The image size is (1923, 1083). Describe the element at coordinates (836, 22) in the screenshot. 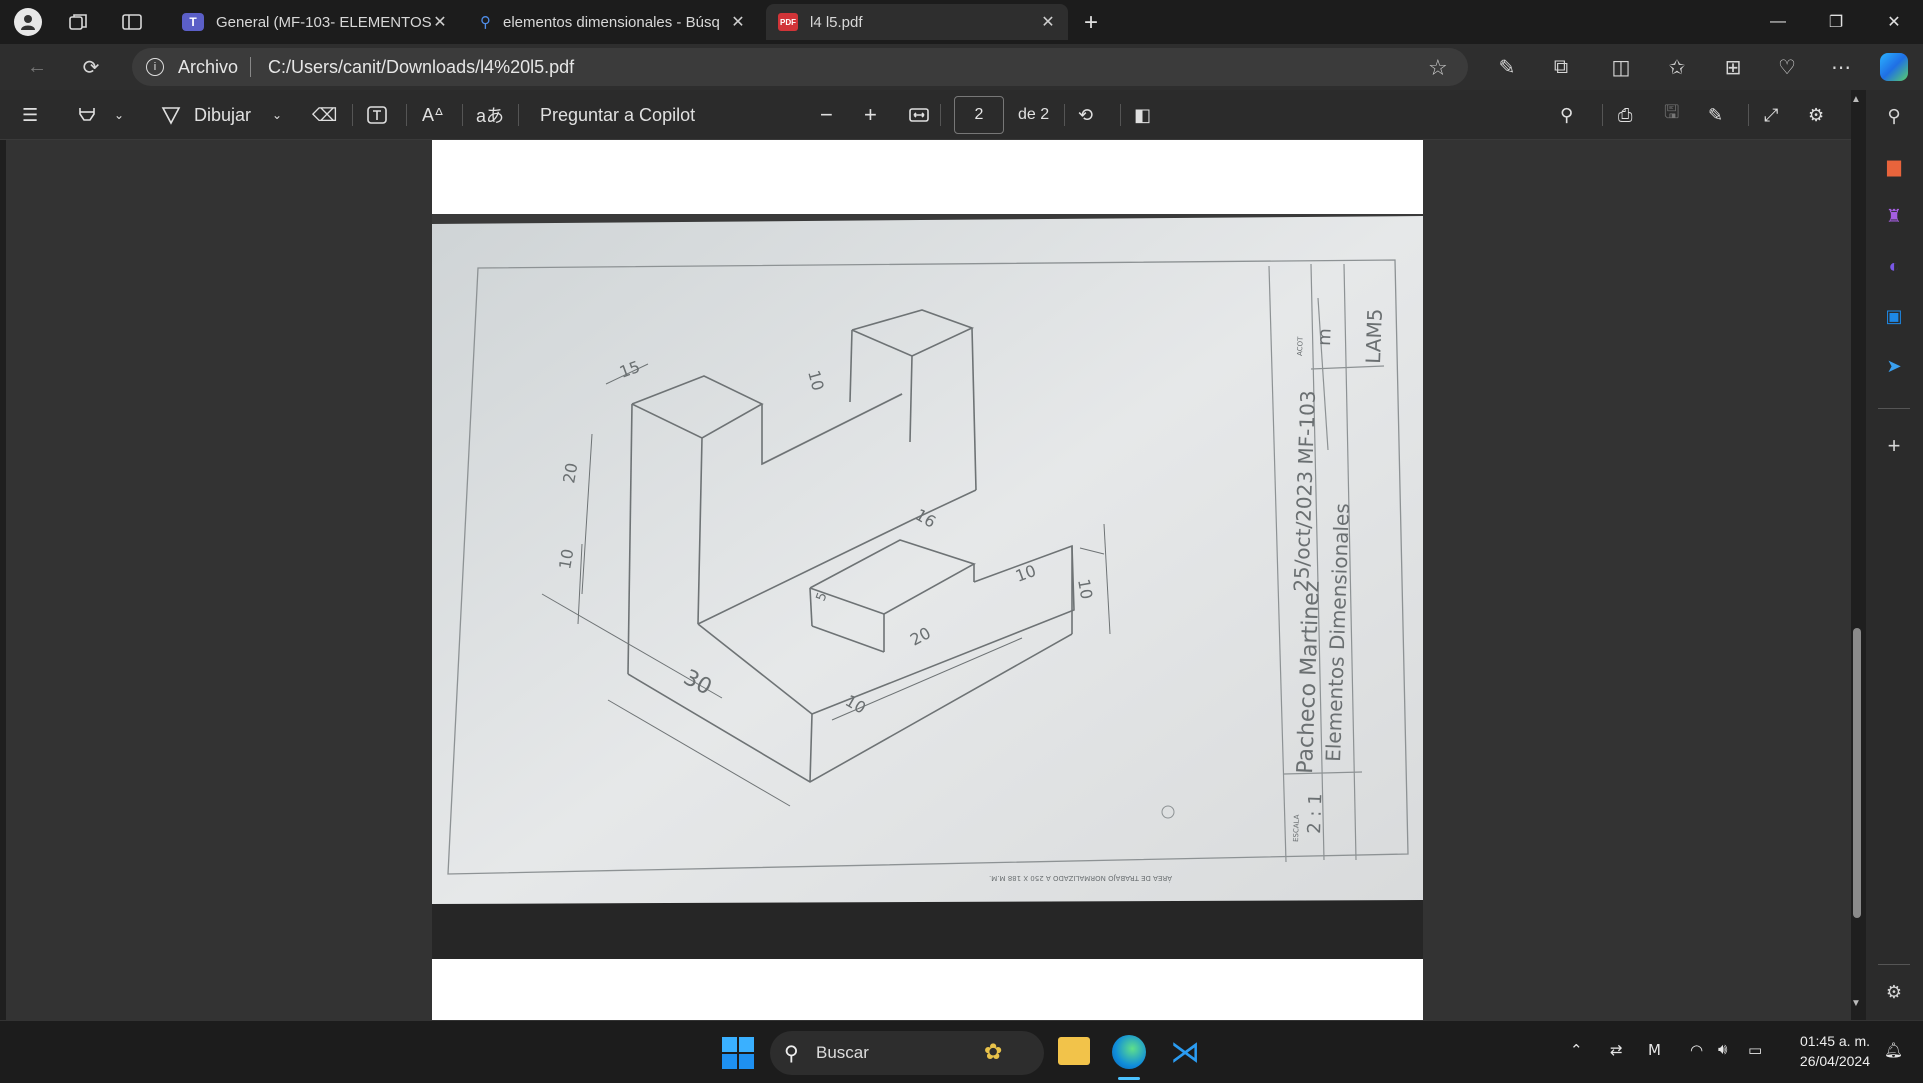

I see `tab-title: l4 l5.pdf` at that location.